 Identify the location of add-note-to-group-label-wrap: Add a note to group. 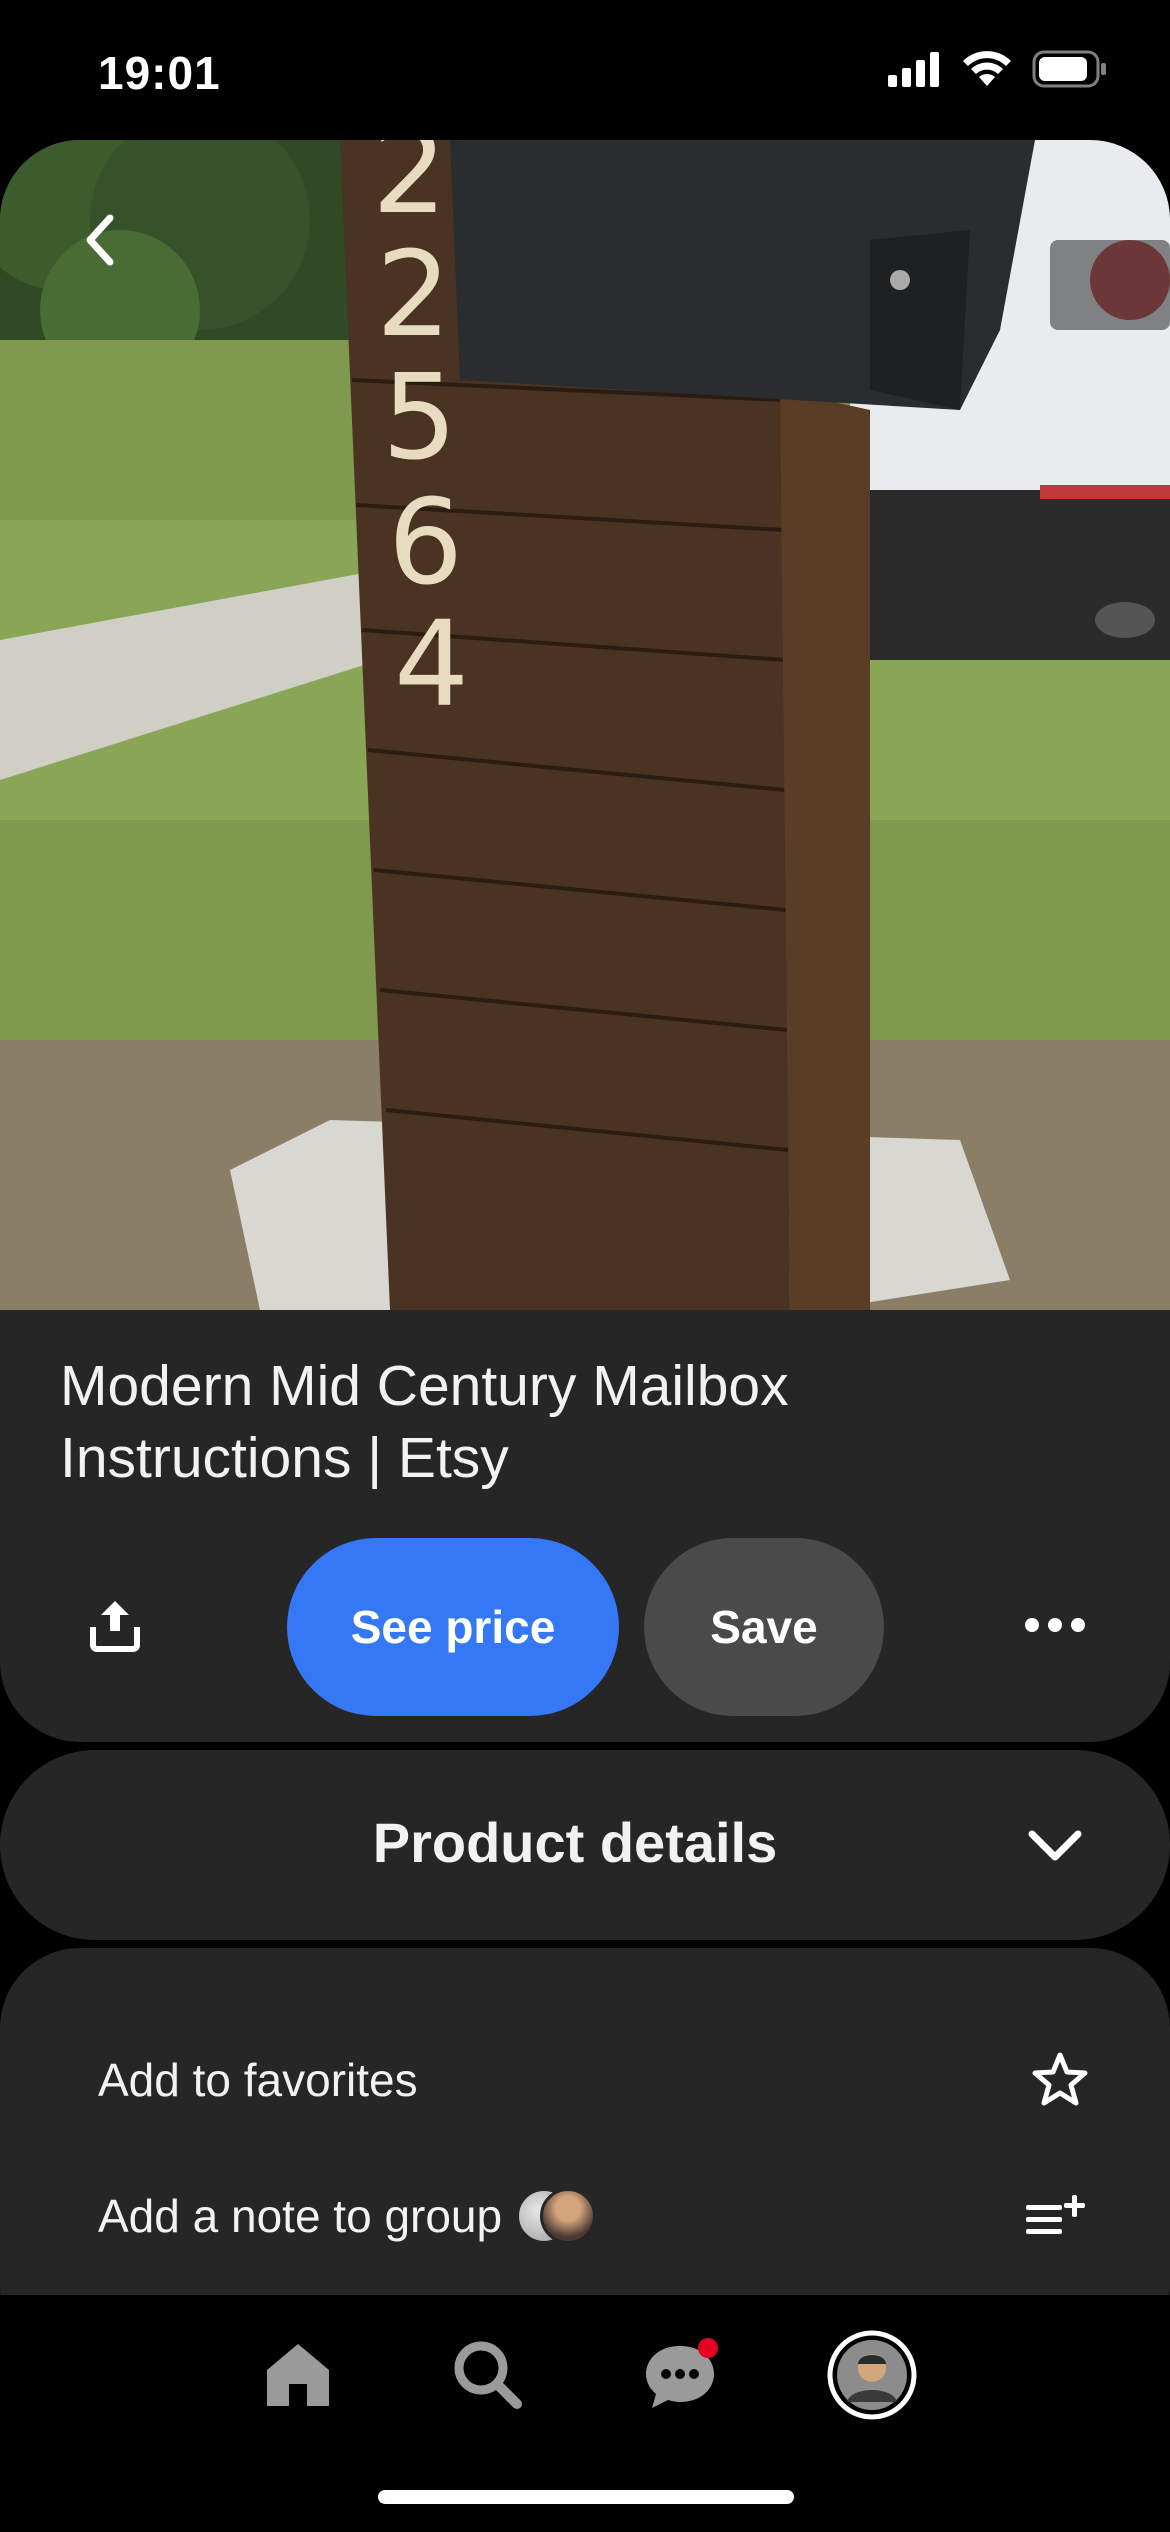
(347, 2216).